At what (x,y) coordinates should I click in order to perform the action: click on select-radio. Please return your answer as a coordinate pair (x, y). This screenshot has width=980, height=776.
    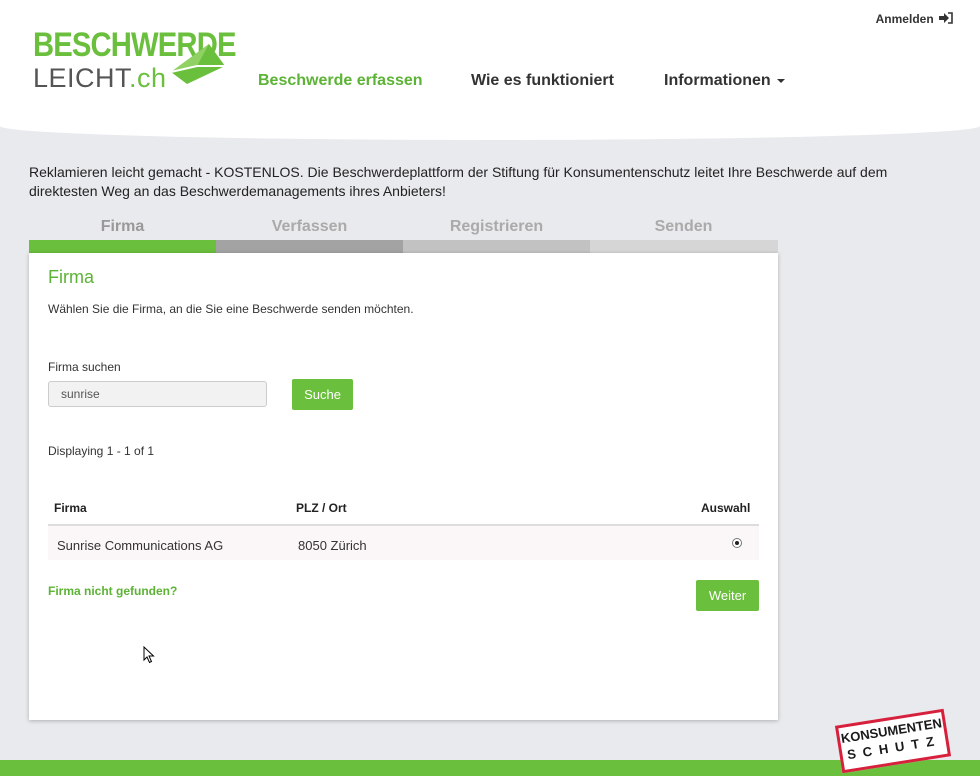
    Looking at the image, I should click on (737, 543).